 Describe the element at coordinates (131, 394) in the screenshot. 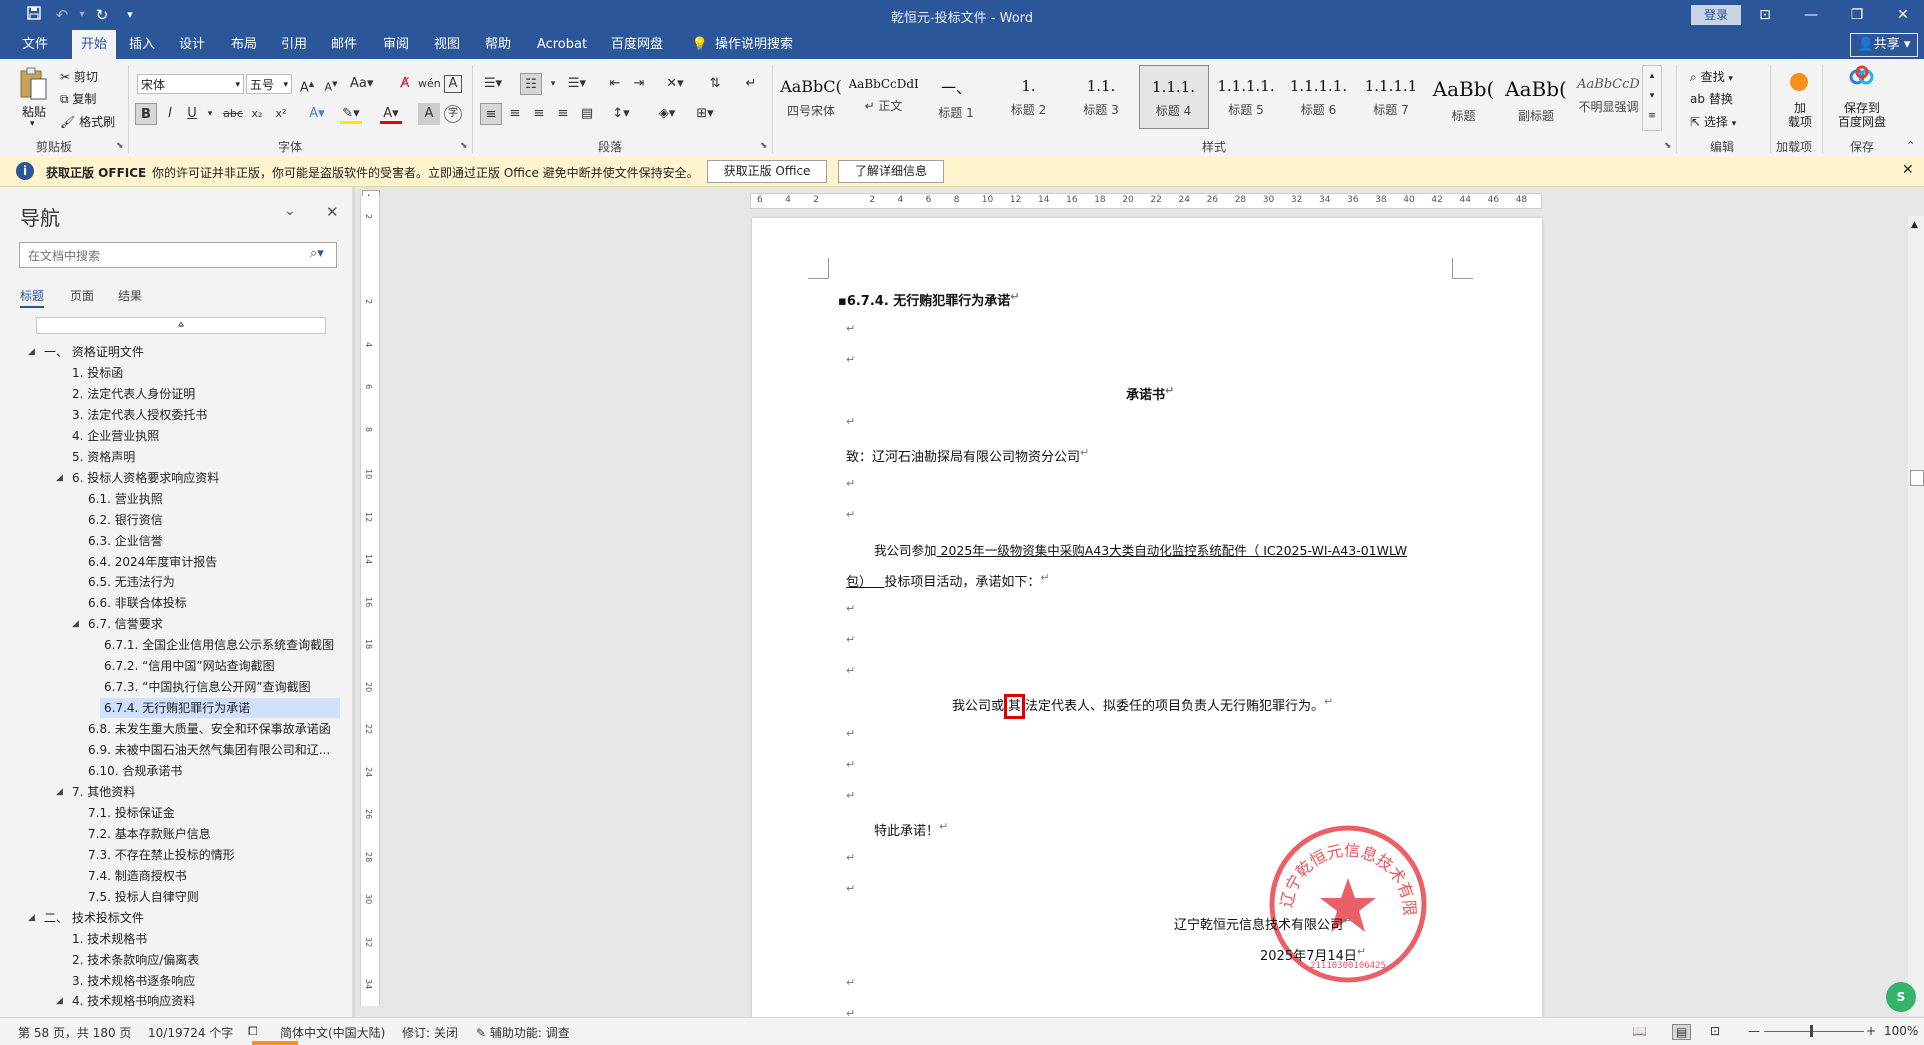

I see `nav-heading-item: 2. 法定代表人身份证明` at that location.